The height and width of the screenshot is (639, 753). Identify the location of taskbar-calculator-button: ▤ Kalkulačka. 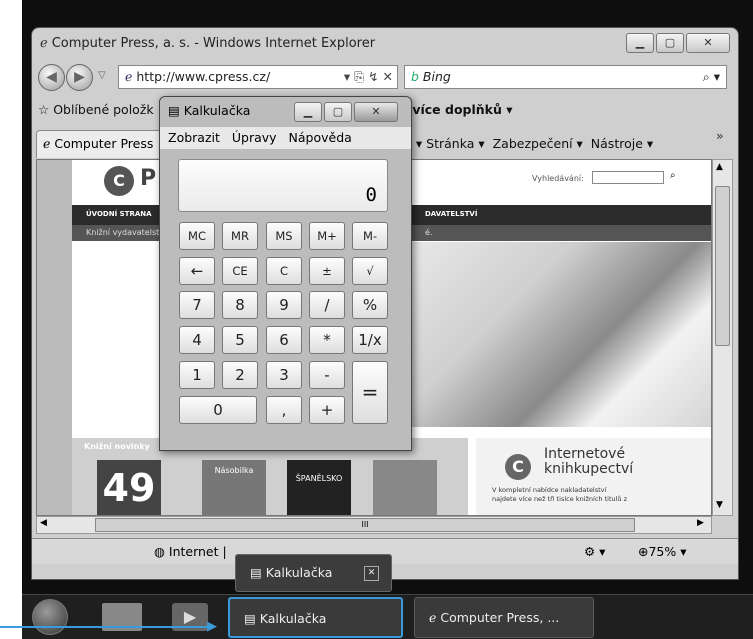
(315, 617).